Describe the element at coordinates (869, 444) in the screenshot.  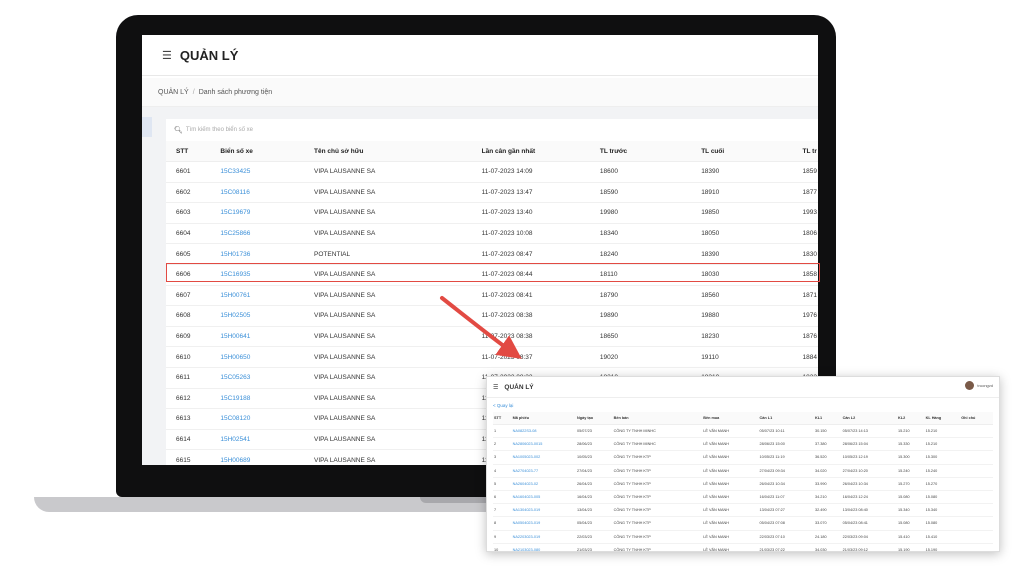
I see `popup-table-cell: 28/06/23 15:04` at that location.